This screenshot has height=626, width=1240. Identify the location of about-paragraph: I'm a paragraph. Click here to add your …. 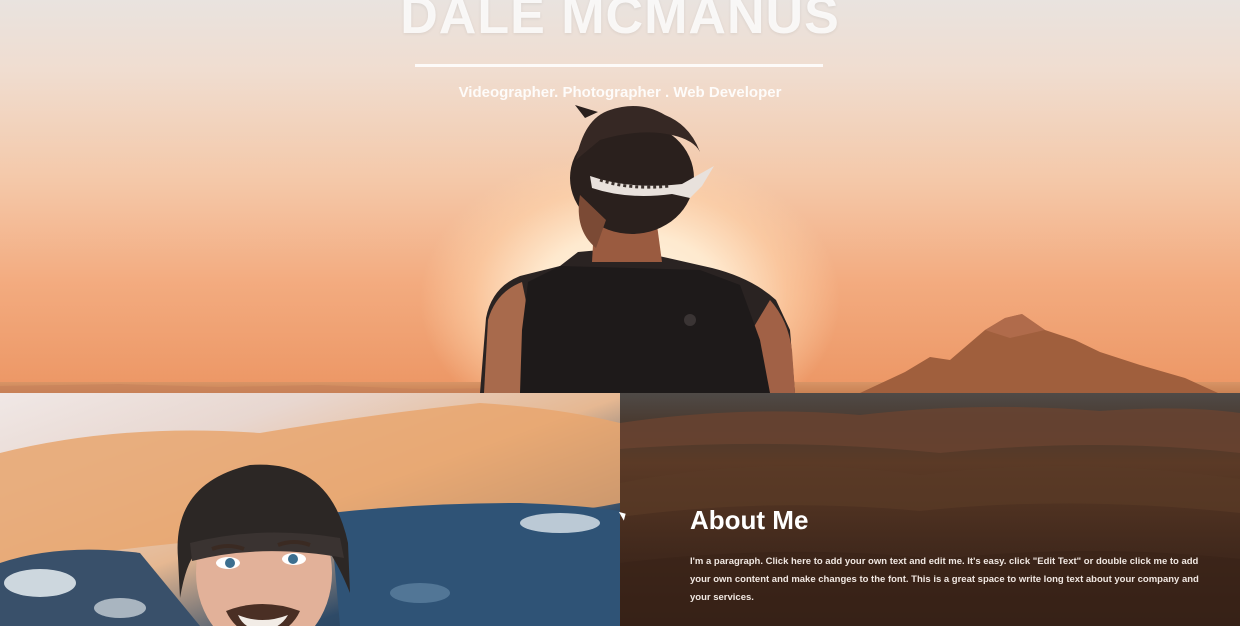
(950, 580).